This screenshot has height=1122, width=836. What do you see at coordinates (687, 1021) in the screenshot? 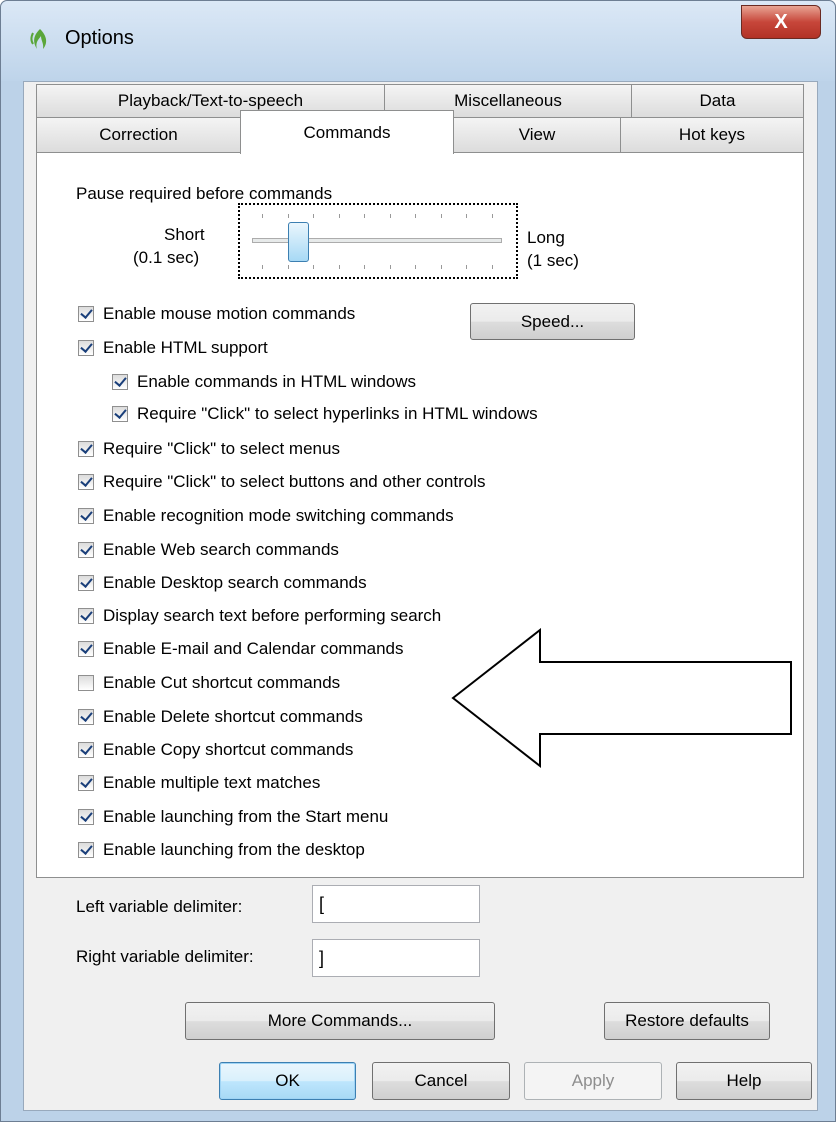
I see `restore-defaults-button: Restore defaults` at bounding box center [687, 1021].